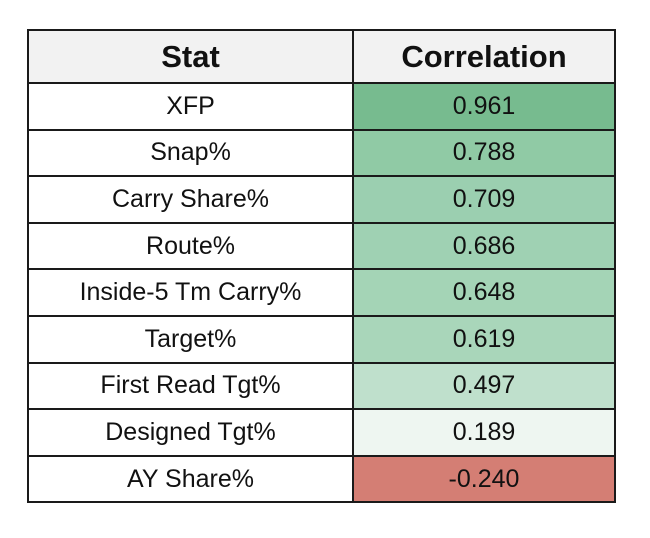  I want to click on correlation-cell: 0.686, so click(484, 246).